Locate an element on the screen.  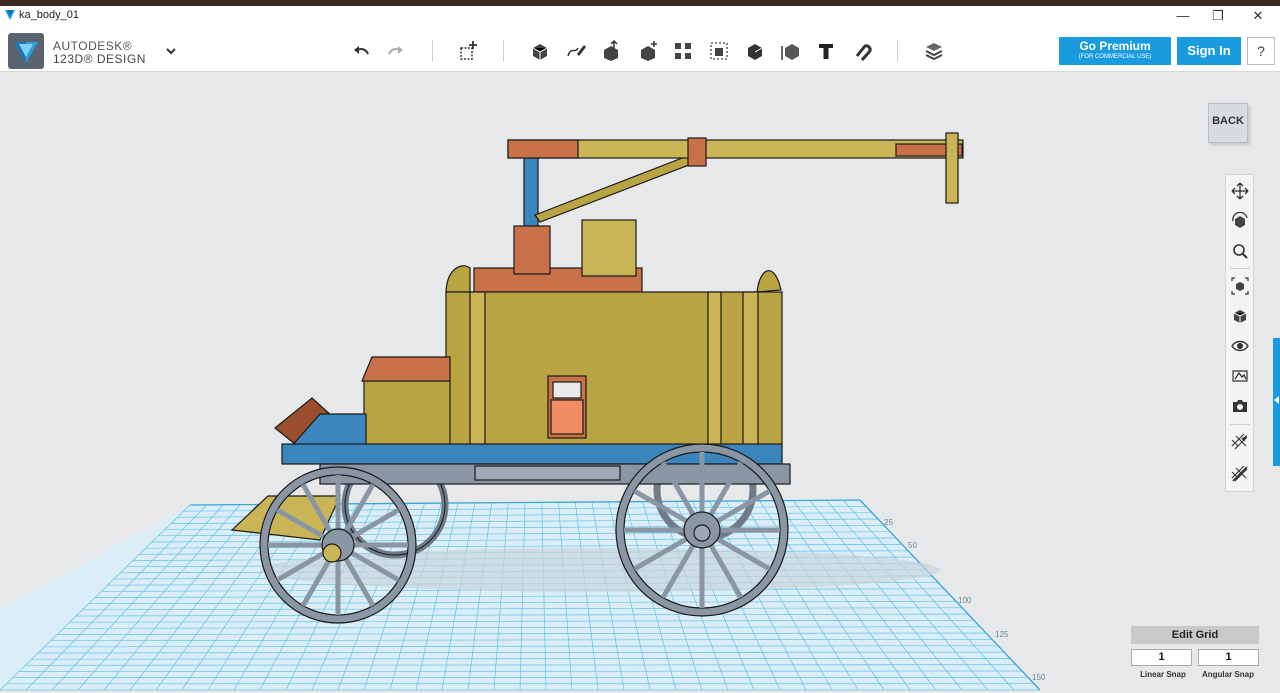
pan-button is located at coordinates (1240, 191).